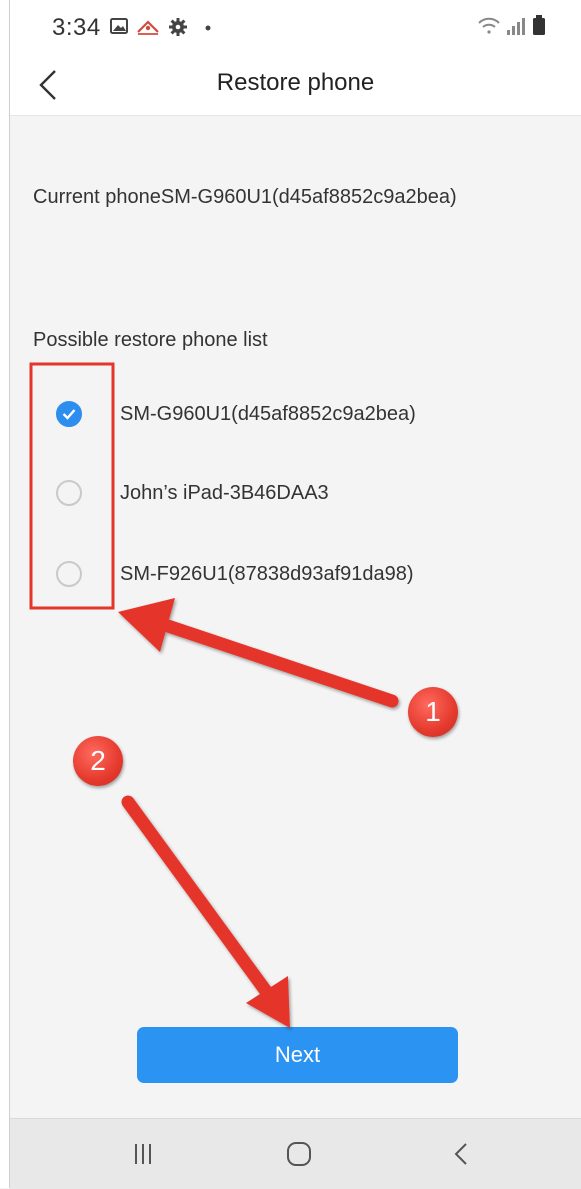 This screenshot has height=1189, width=581. I want to click on back-icon, so click(460, 1154).